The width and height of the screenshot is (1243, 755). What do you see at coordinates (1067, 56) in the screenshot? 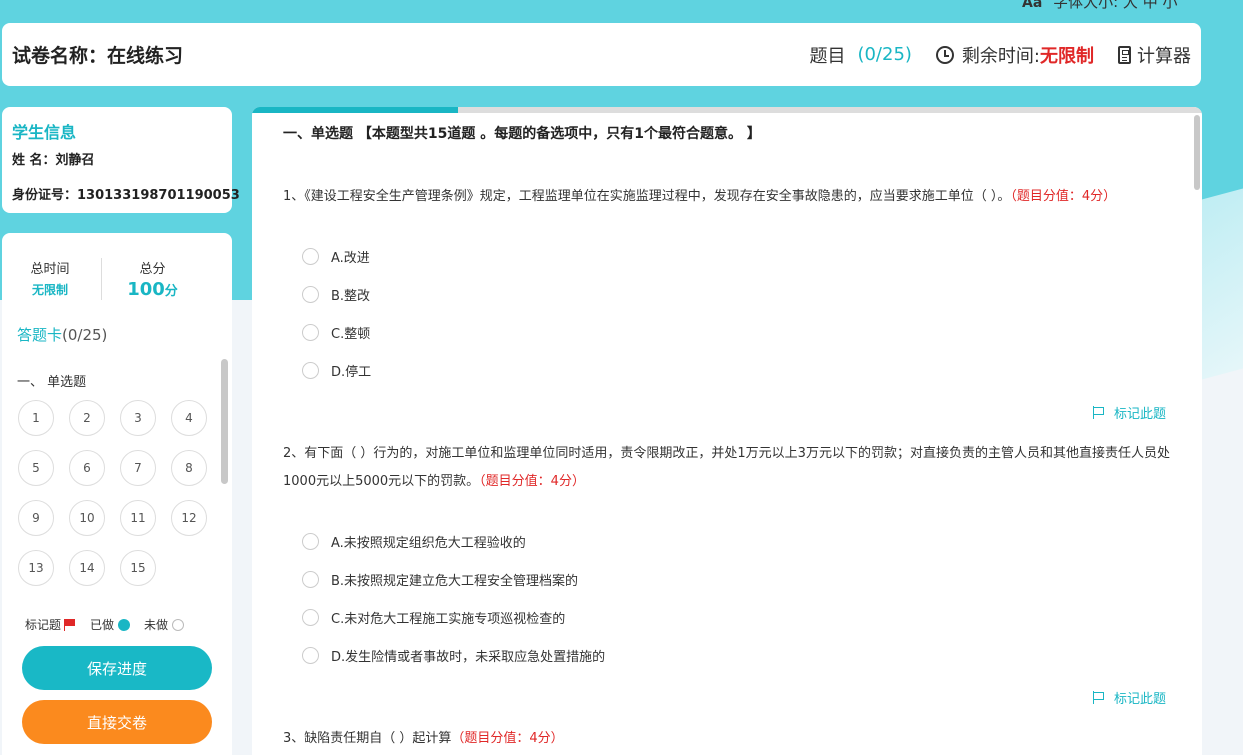
I see `remaining-time-value: 无限制` at bounding box center [1067, 56].